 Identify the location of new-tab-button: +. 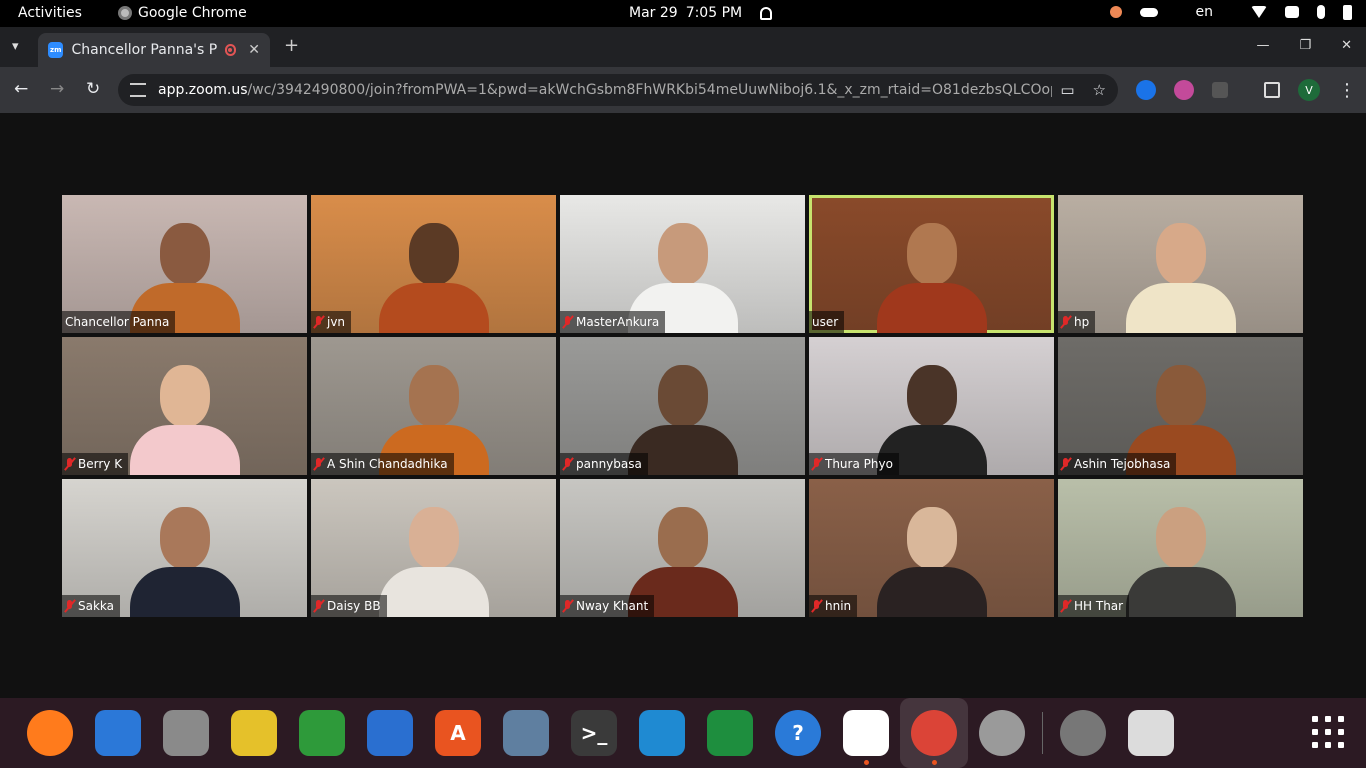
(291, 45).